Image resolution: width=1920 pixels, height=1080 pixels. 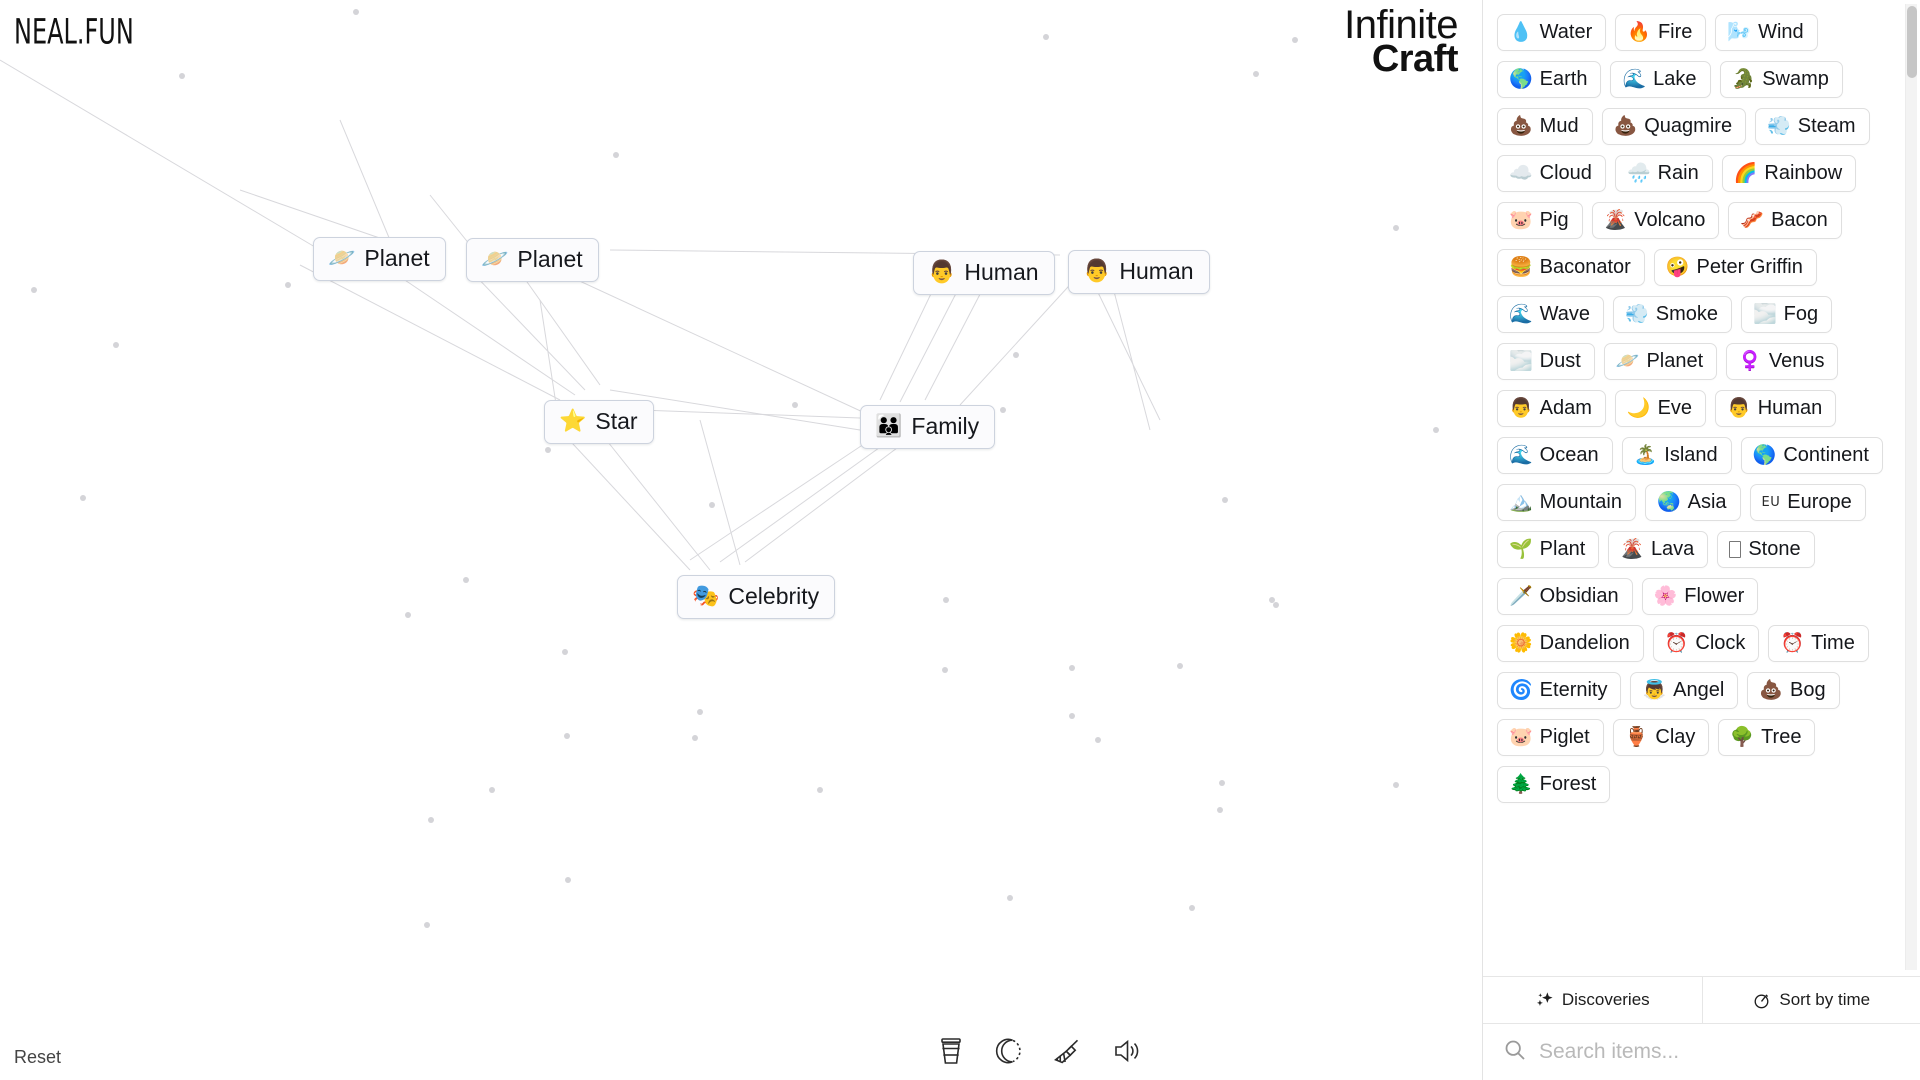 What do you see at coordinates (1674, 126) in the screenshot?
I see `item-chip-quagmire: 💩 Quagmire` at bounding box center [1674, 126].